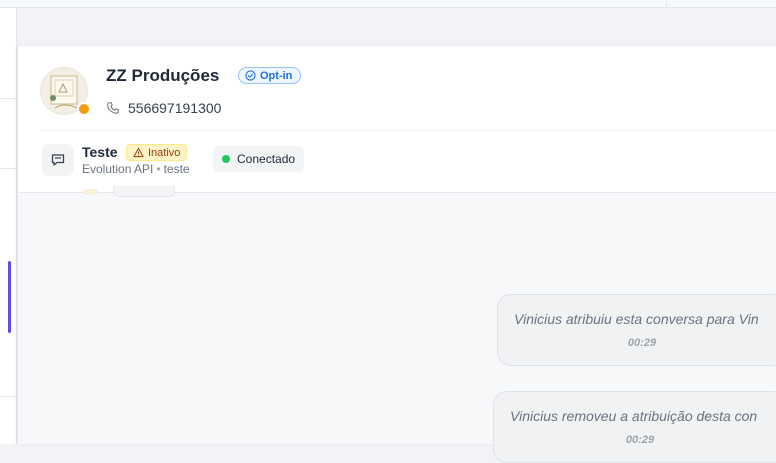 Image resolution: width=776 pixels, height=463 pixels. Describe the element at coordinates (138, 152) in the screenshot. I see `warning-triangle-icon` at that location.